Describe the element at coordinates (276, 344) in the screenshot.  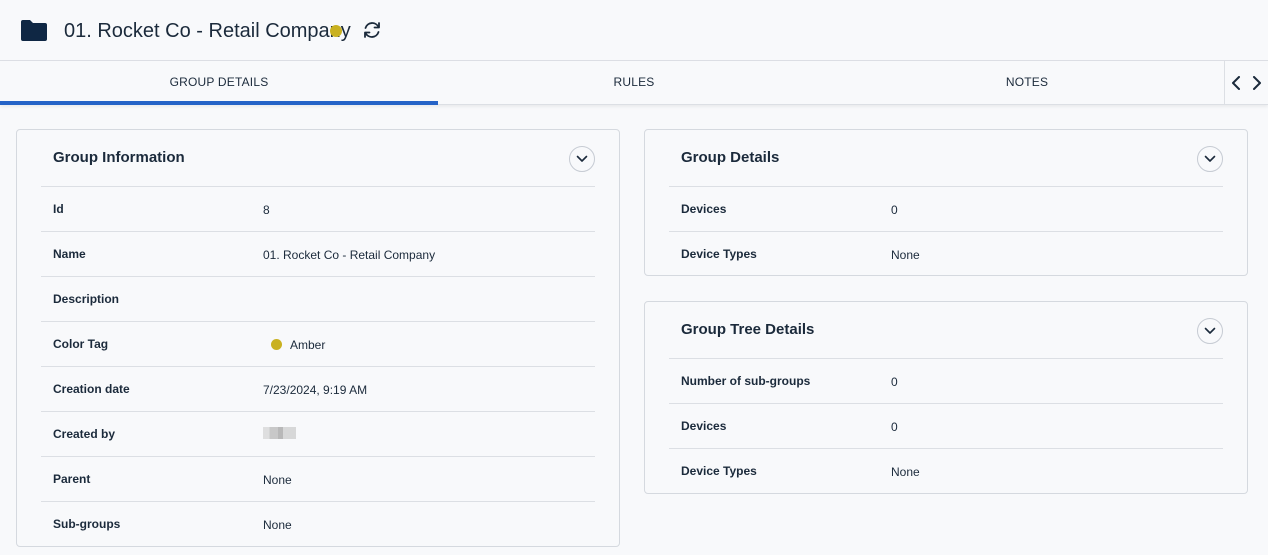
I see `amber-dot-icon` at that location.